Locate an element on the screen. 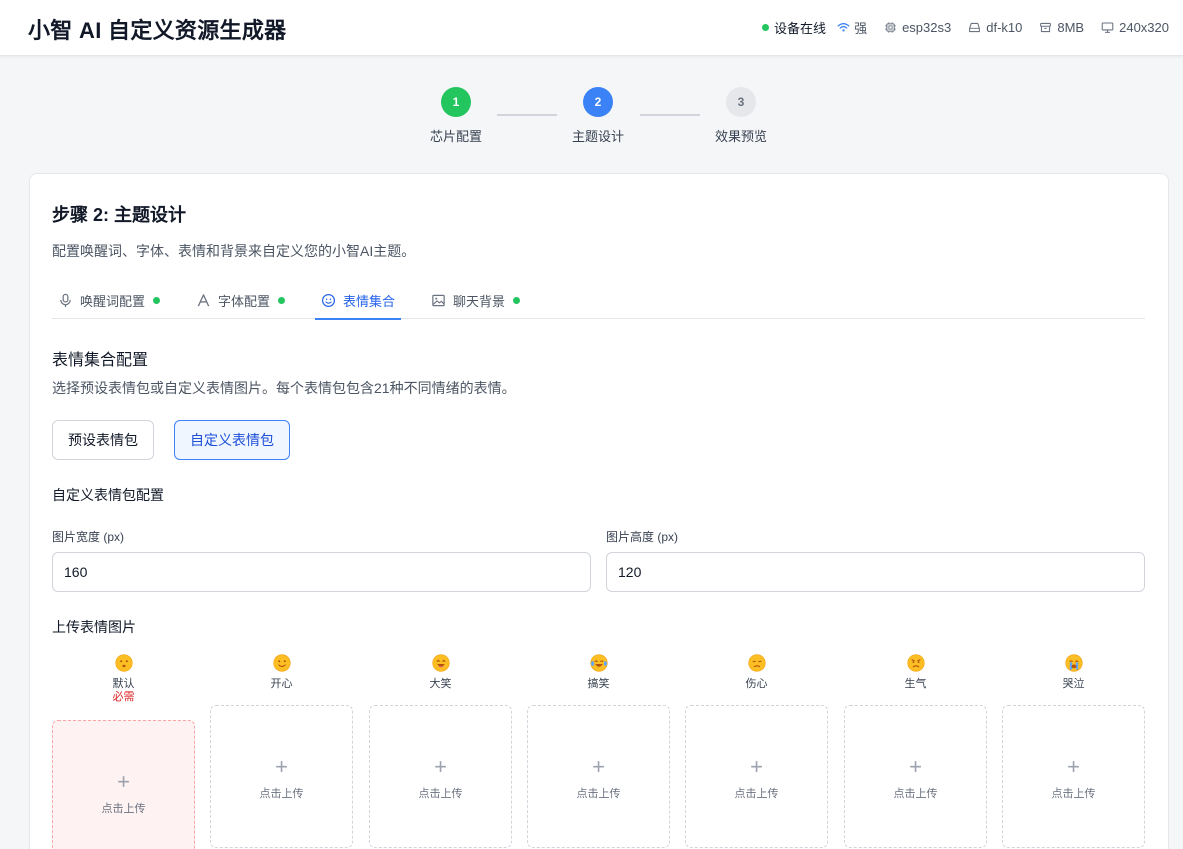 This screenshot has height=849, width=1183. app-title: 小智 AI 自定义资源生成器 is located at coordinates (157, 30).